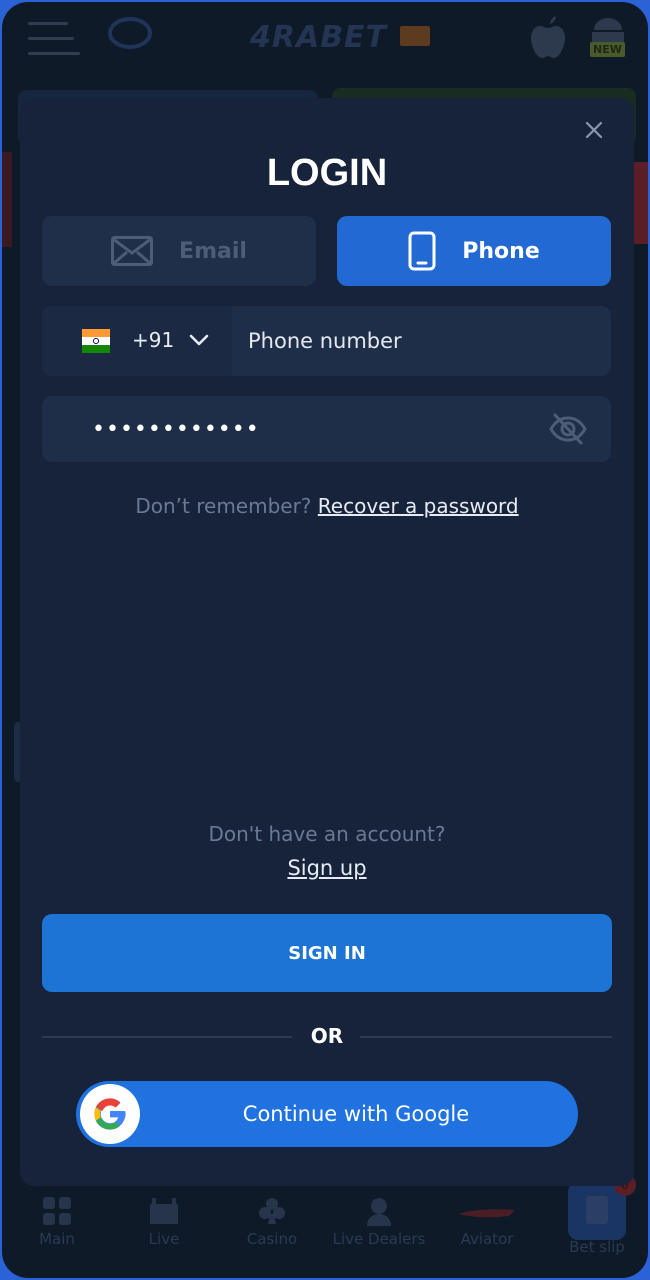 The image size is (650, 1280). What do you see at coordinates (318, 37) in the screenshot?
I see `brand-logo: 4RABET` at bounding box center [318, 37].